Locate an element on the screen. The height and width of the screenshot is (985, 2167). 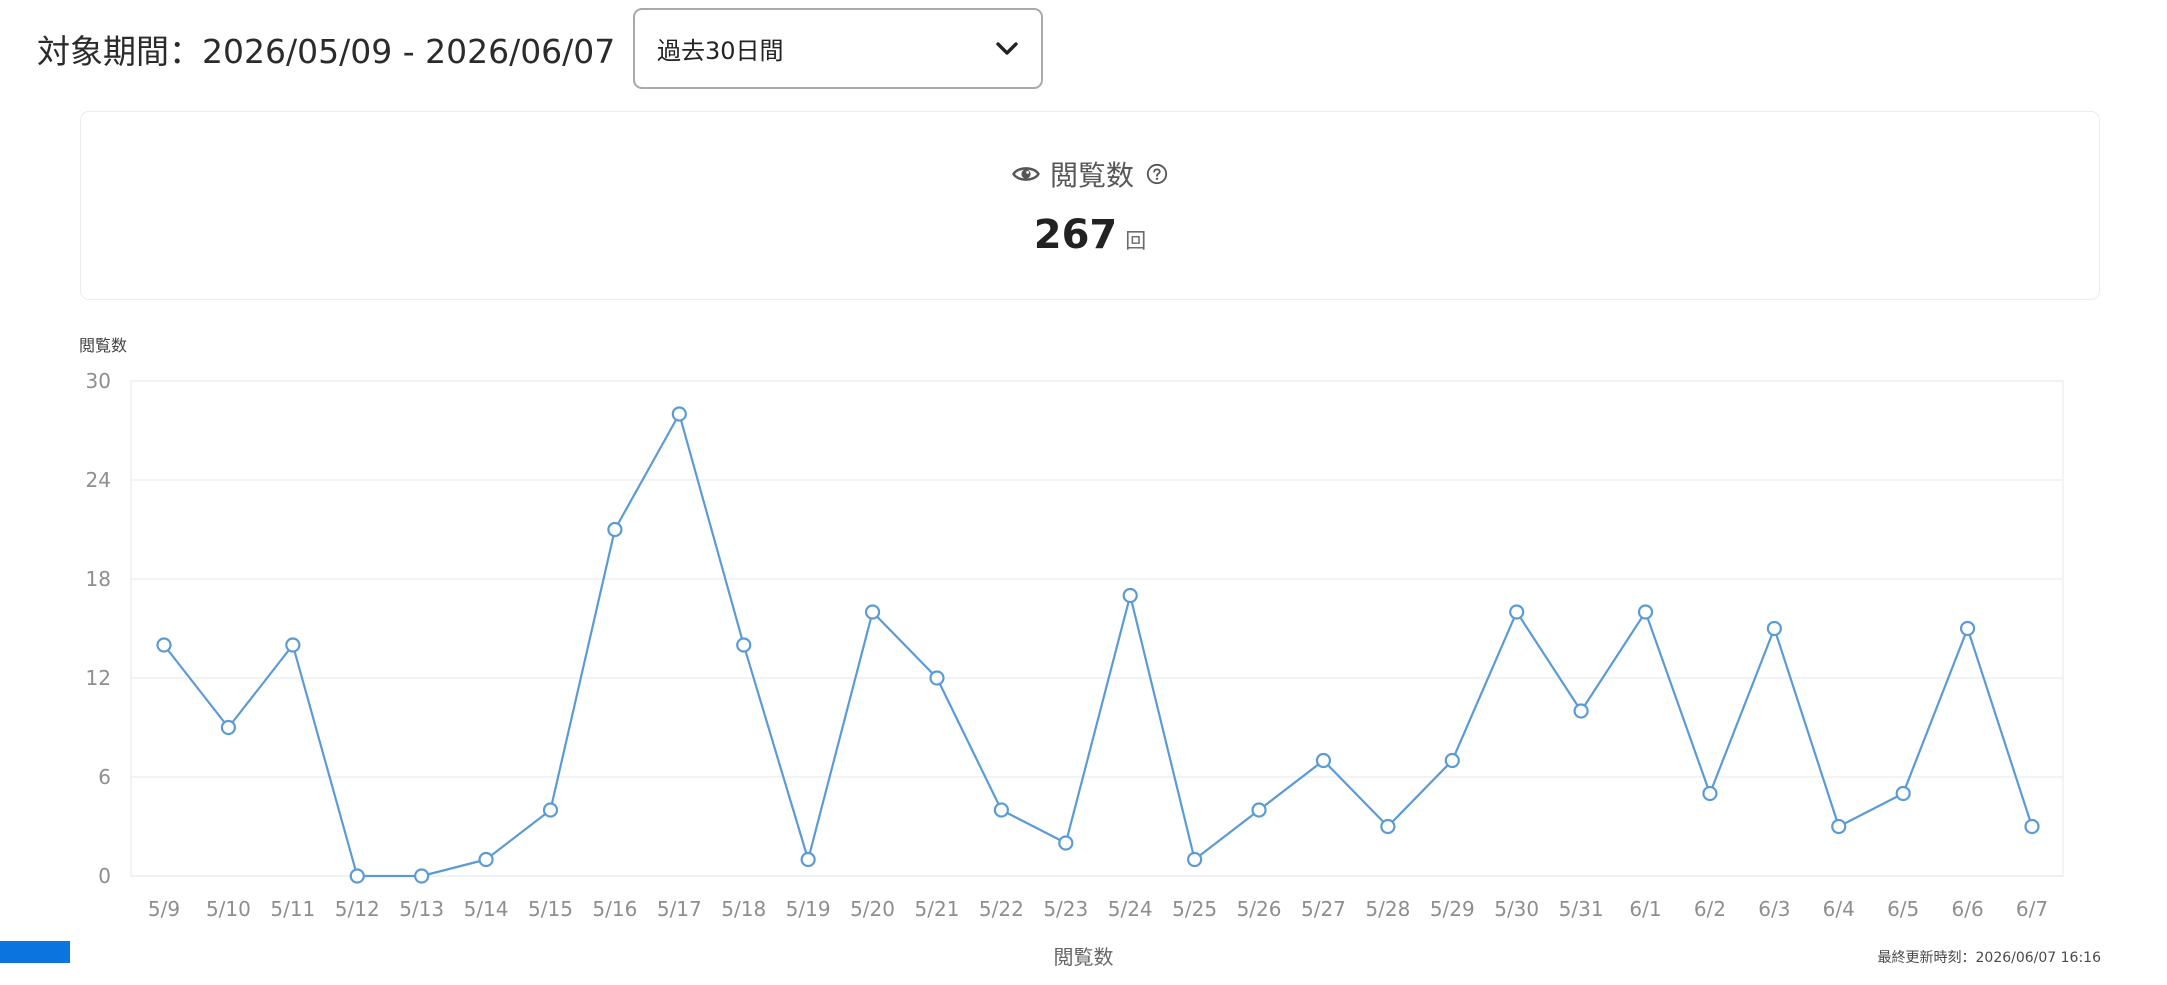
y-tick-label: 24 is located at coordinates (98, 480).